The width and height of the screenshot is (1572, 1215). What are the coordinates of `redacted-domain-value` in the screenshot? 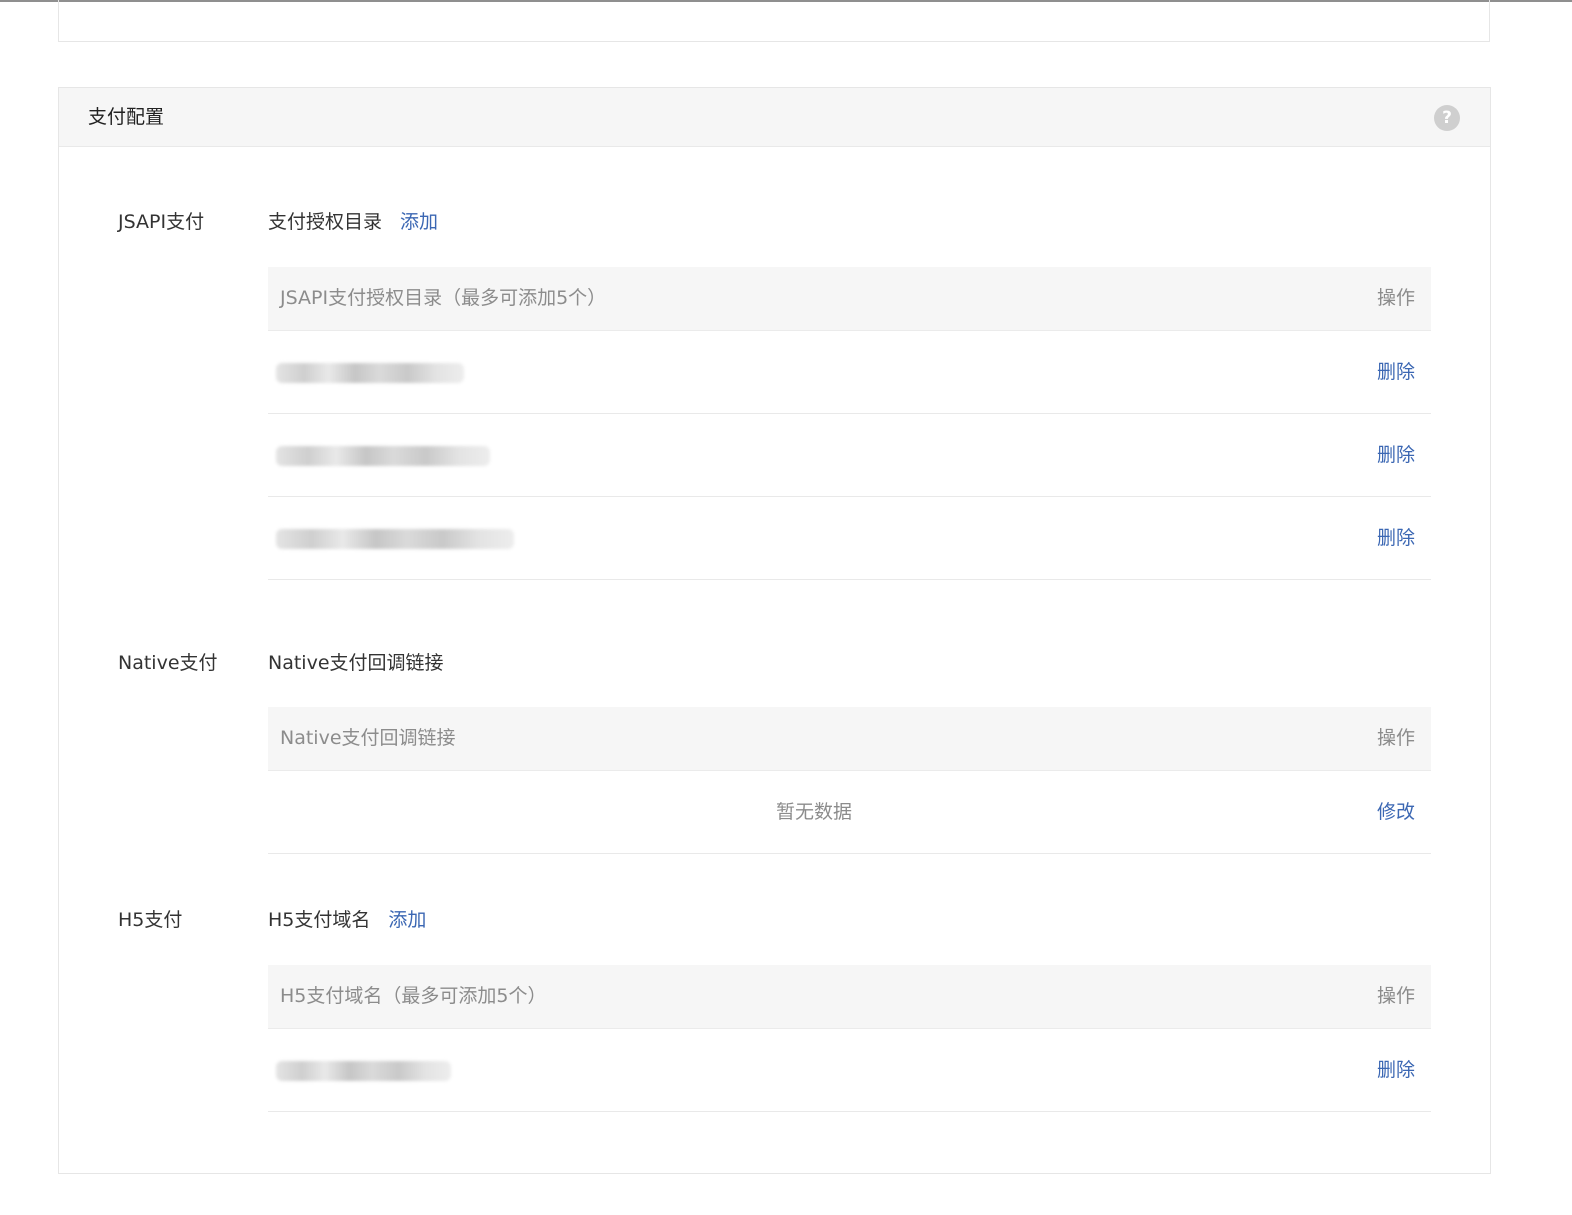 It's located at (363, 1071).